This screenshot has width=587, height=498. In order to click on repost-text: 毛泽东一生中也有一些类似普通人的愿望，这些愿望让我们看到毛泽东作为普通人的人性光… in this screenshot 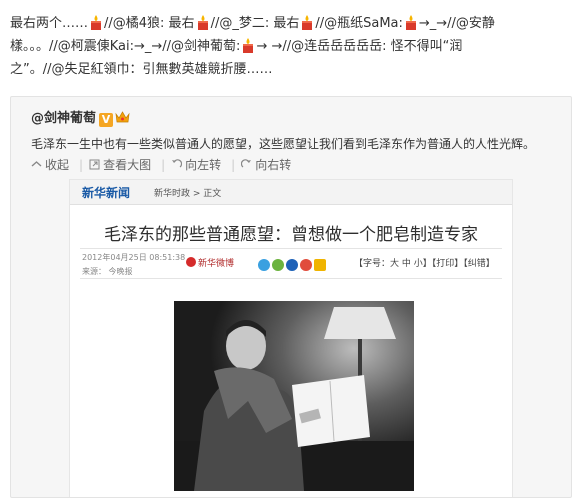, I will do `click(283, 144)`.